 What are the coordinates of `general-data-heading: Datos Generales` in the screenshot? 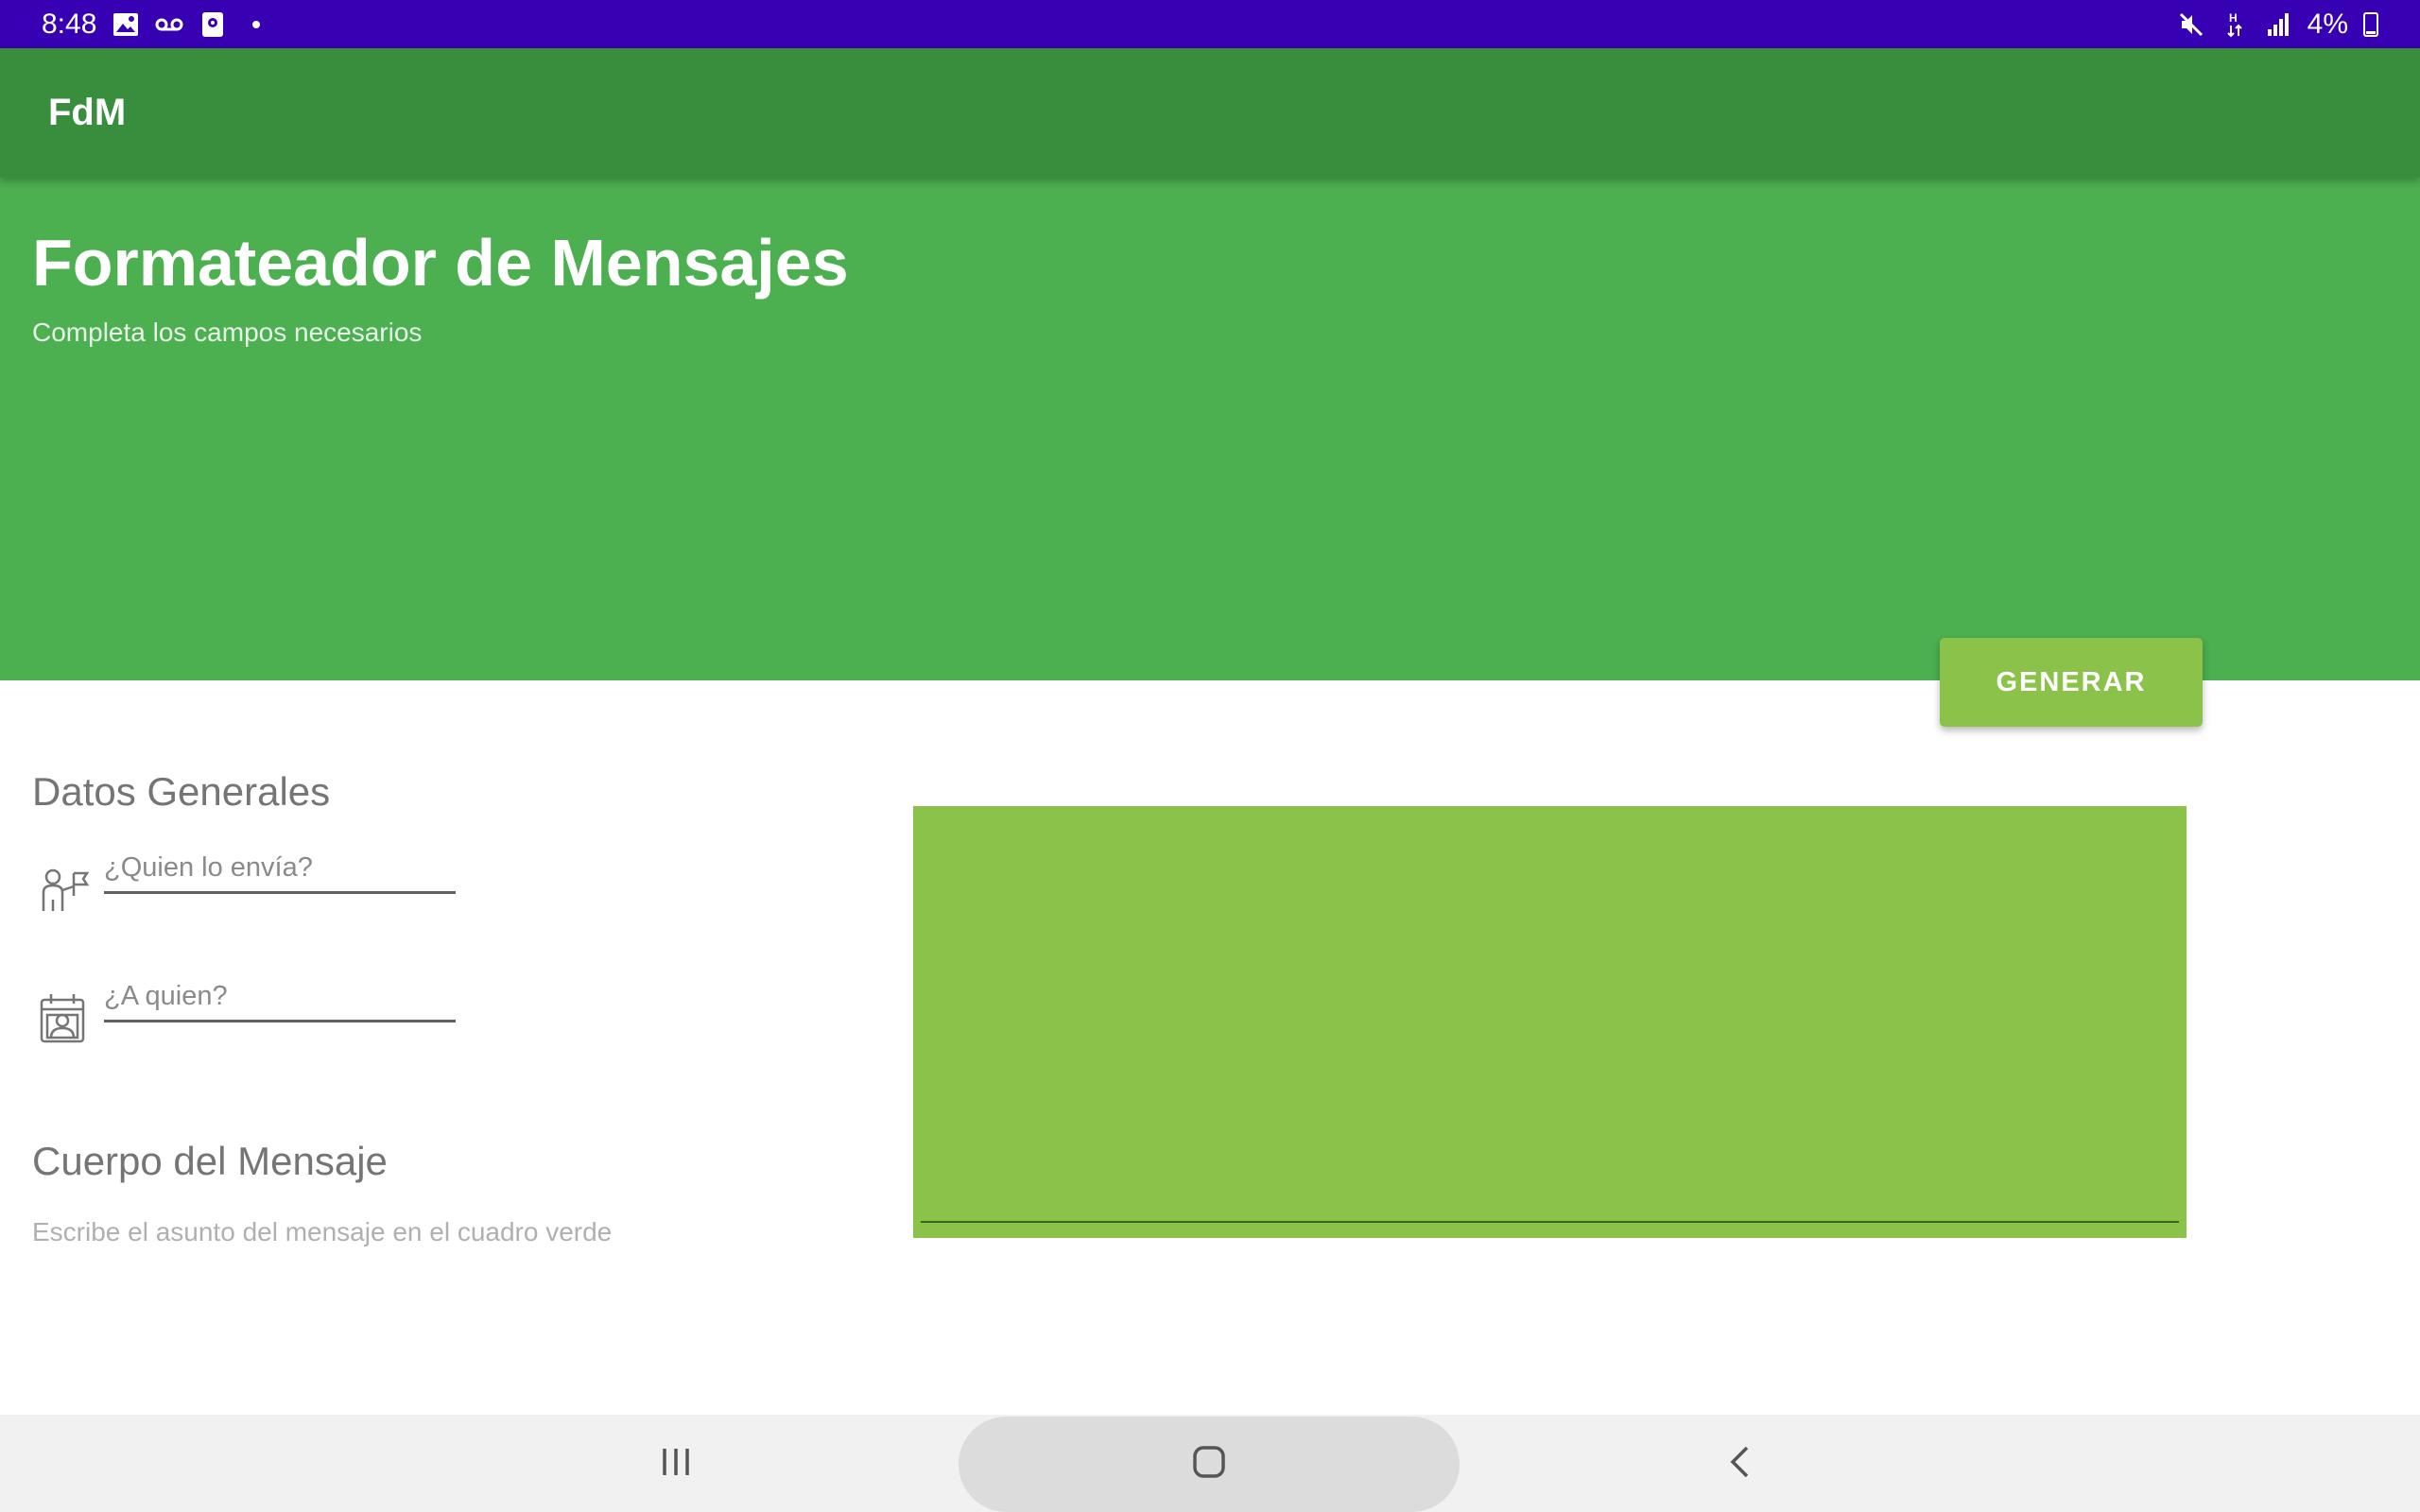 It's located at (181, 791).